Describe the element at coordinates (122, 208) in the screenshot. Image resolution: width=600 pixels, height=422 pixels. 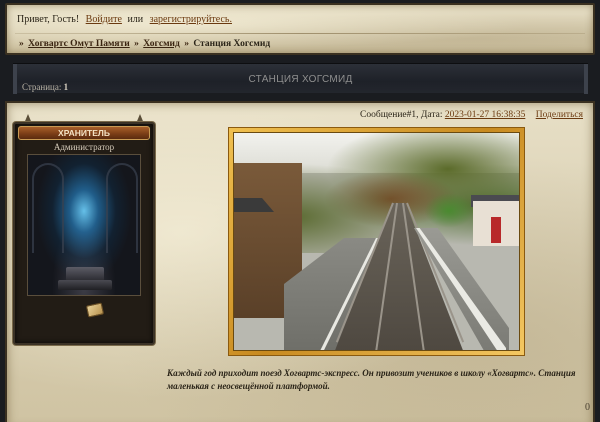
I see `avatar-arch-right` at that location.